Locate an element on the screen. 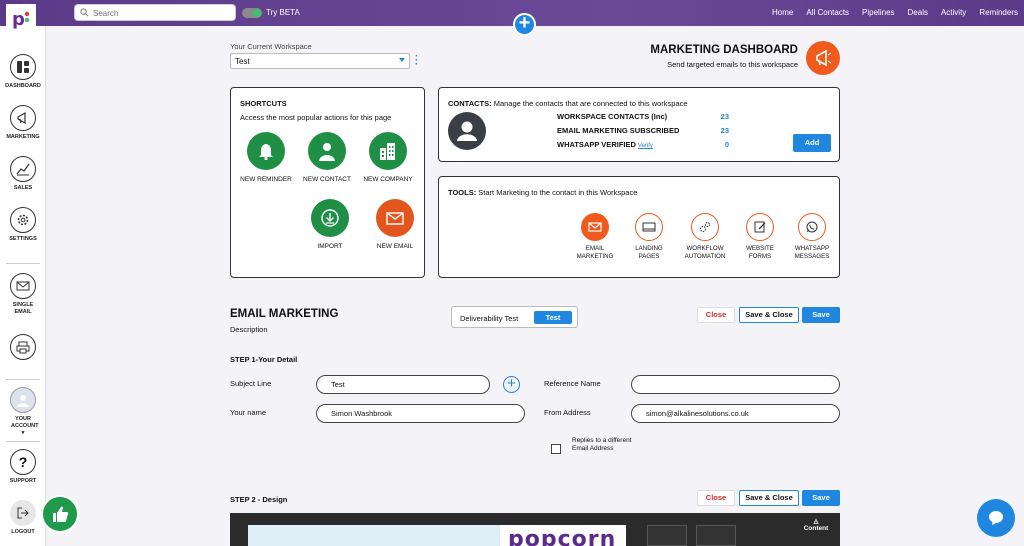 Image resolution: width=1024 pixels, height=546 pixels. search-input is located at coordinates (162, 13).